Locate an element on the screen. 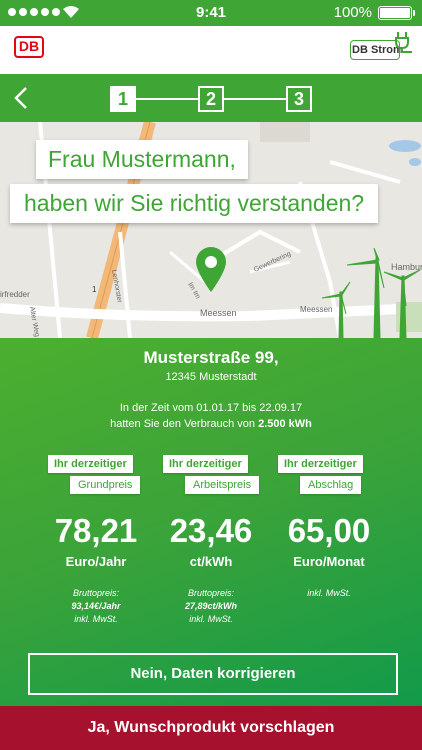 The height and width of the screenshot is (750, 422). step-3: 3 is located at coordinates (299, 99).